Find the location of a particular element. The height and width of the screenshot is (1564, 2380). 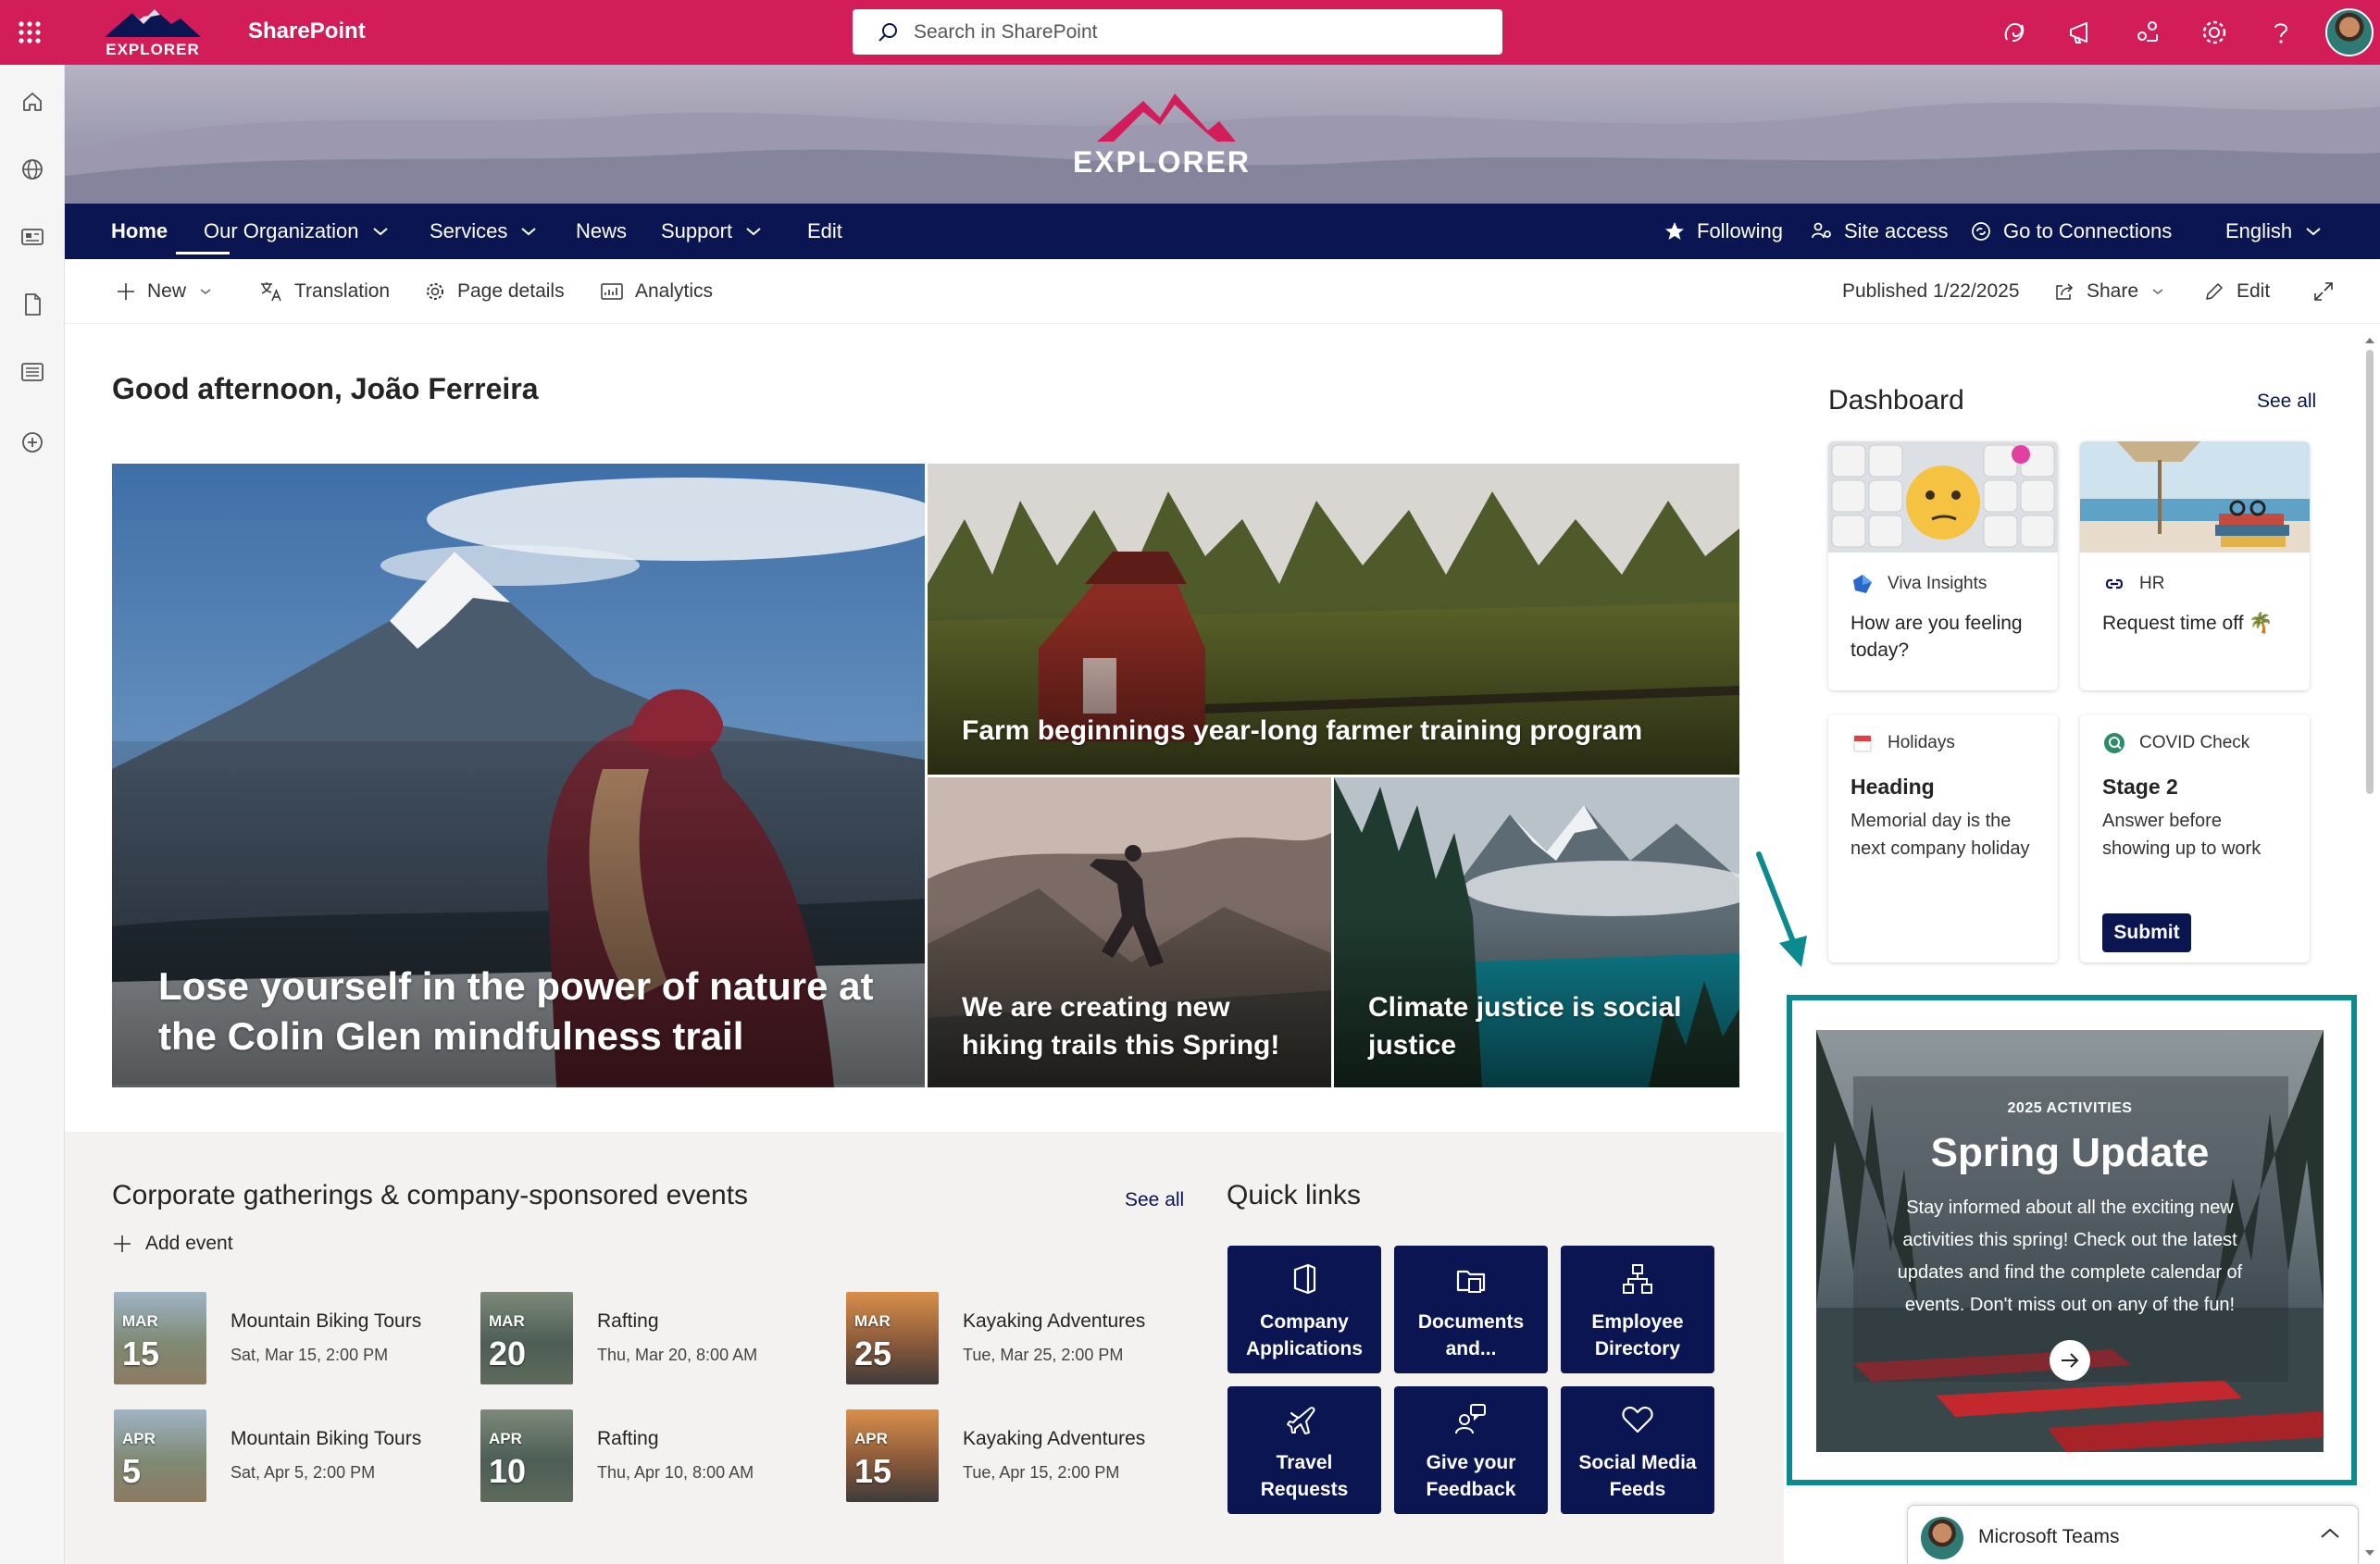

nav-services: Services is located at coordinates (483, 231).